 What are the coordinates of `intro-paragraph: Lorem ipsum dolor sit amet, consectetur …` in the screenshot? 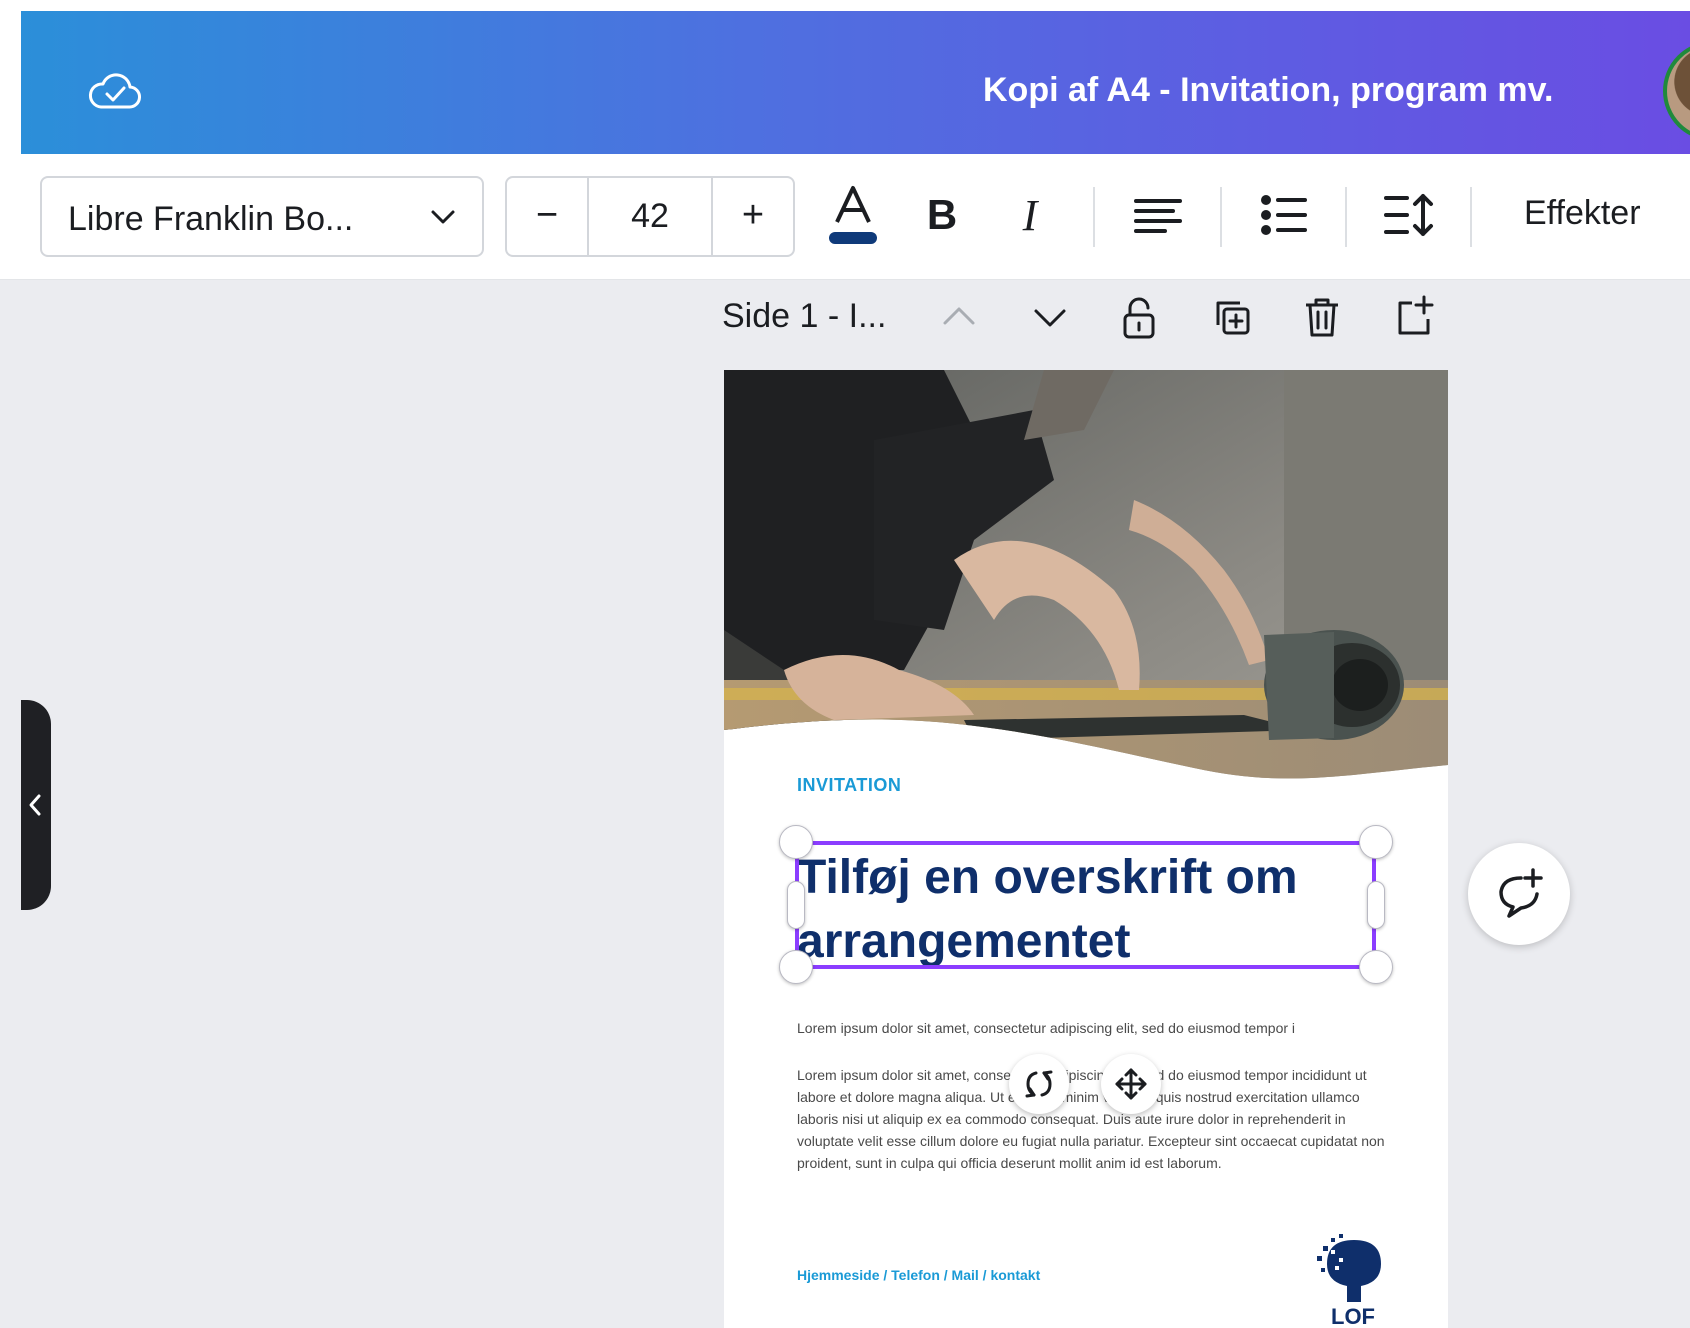 It's located at (1092, 1028).